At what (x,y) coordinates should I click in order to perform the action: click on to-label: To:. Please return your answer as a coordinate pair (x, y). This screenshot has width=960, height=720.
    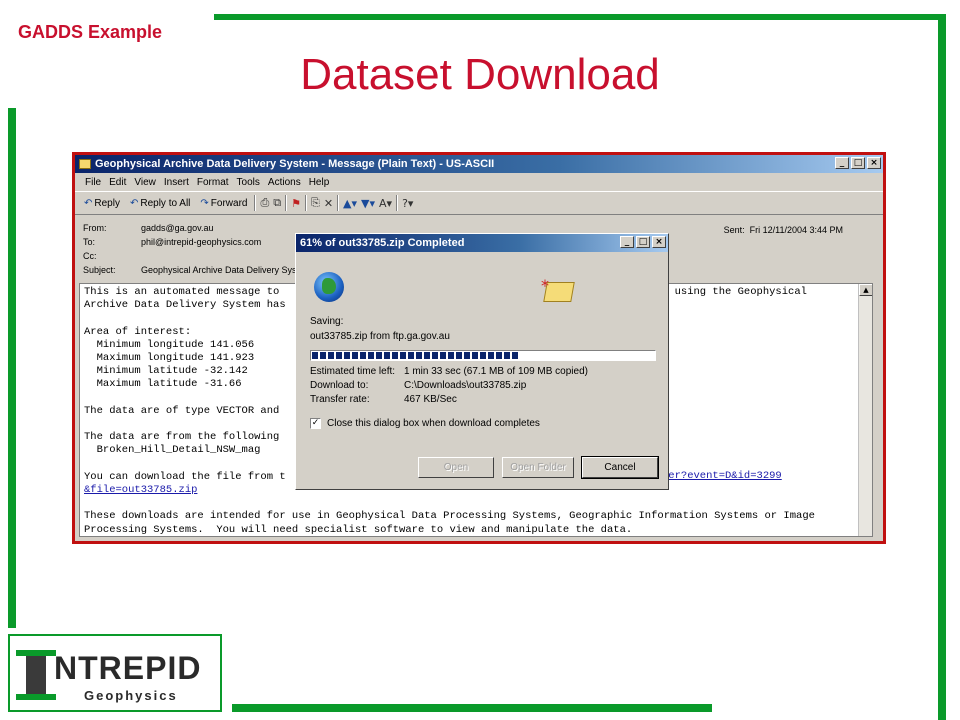
    Looking at the image, I should click on (89, 242).